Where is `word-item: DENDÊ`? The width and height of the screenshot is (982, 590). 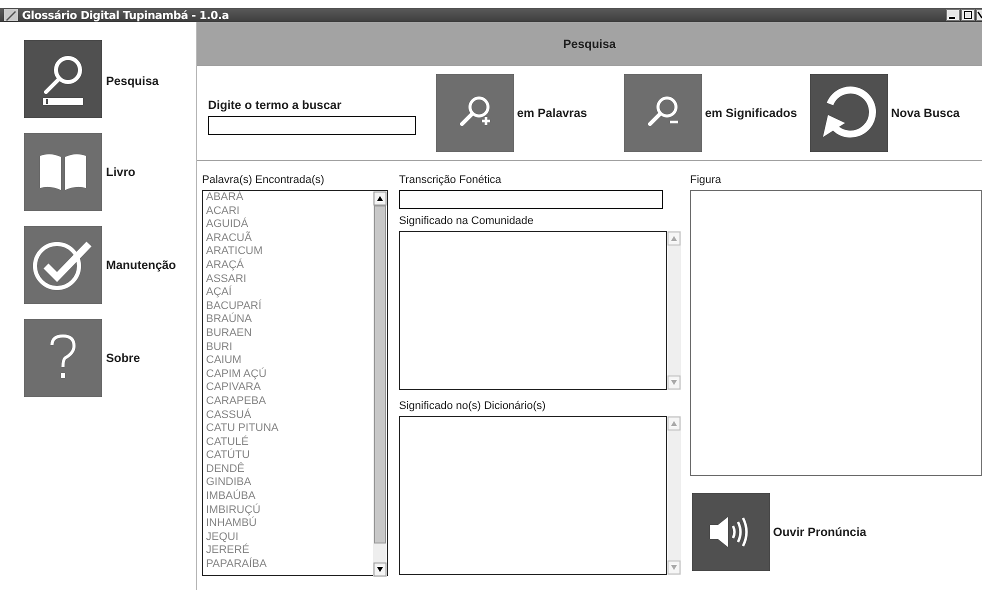 word-item: DENDÊ is located at coordinates (289, 469).